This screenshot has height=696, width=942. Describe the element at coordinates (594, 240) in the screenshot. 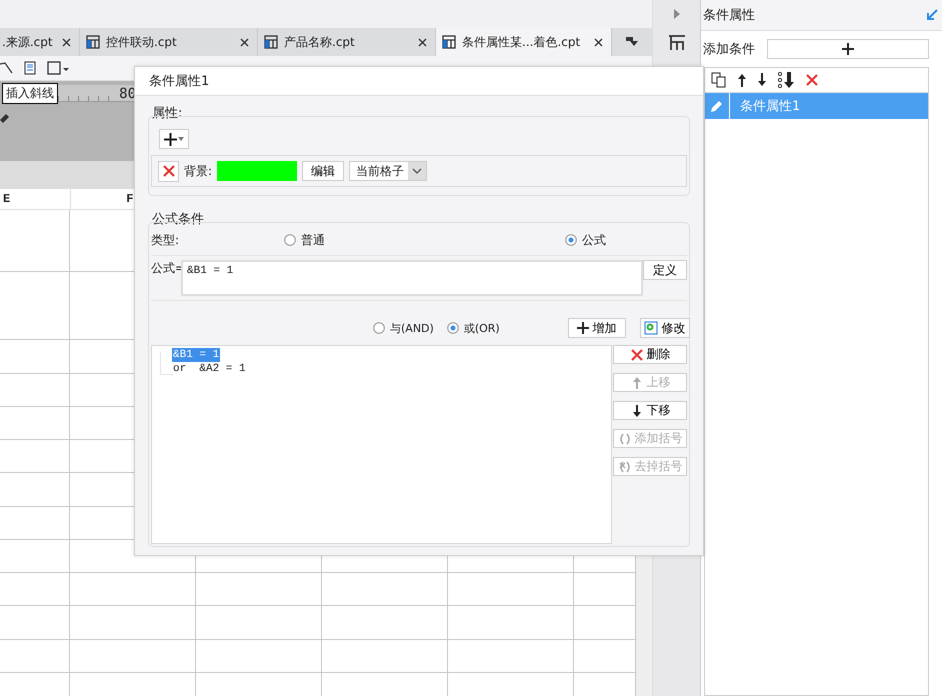

I see `radio-label: 公式` at that location.